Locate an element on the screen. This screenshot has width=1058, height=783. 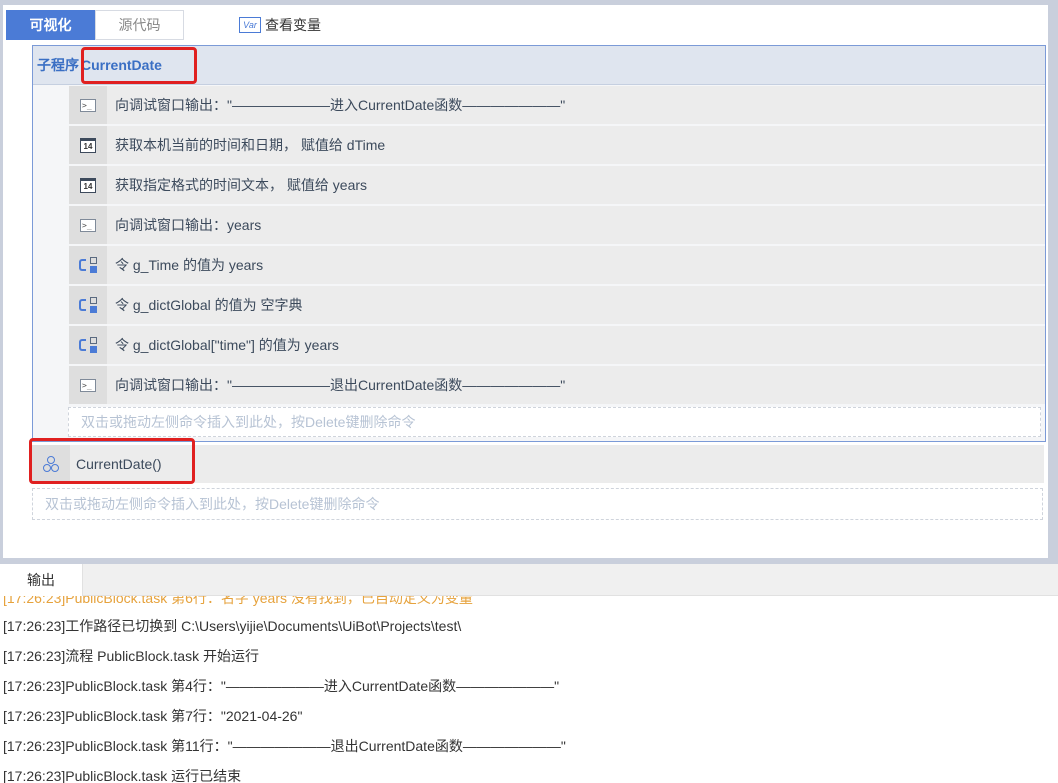
window-frame-left is located at coordinates (1, 281).